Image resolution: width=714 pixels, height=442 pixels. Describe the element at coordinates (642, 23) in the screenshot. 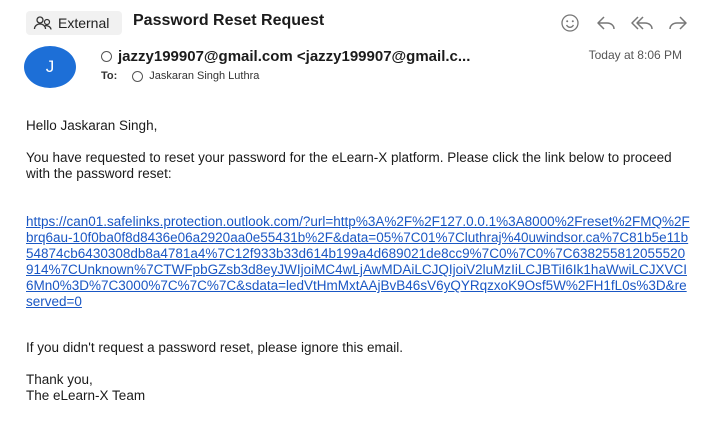

I see `reply-all-icon` at that location.